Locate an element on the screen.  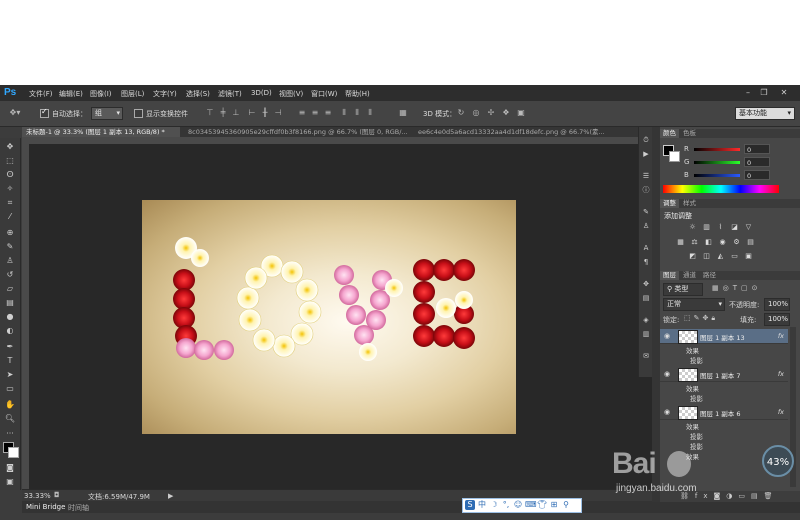
ime-chinese-icon: 中 is located at coordinates (482, 505).